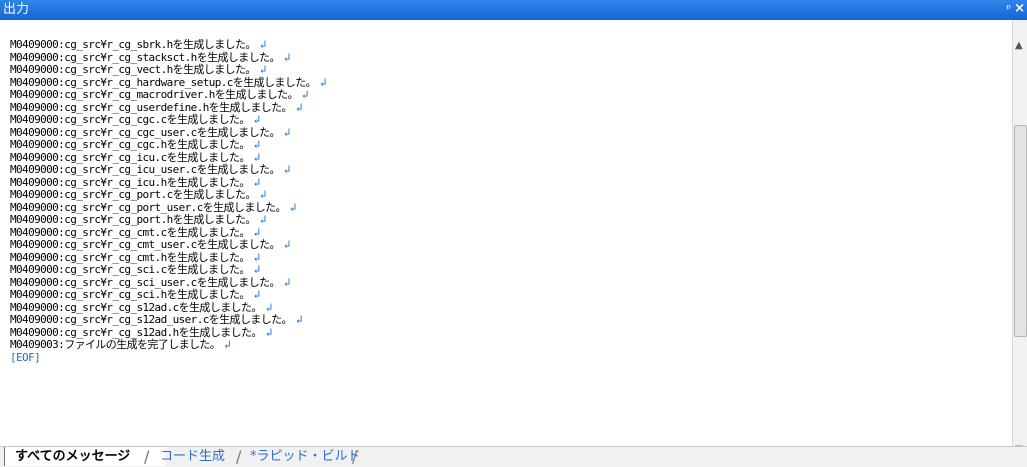 The height and width of the screenshot is (467, 1027). I want to click on output-line-text: M0409000:cg_src¥r_cg_vect.hを生成しました。, so click(133, 69).